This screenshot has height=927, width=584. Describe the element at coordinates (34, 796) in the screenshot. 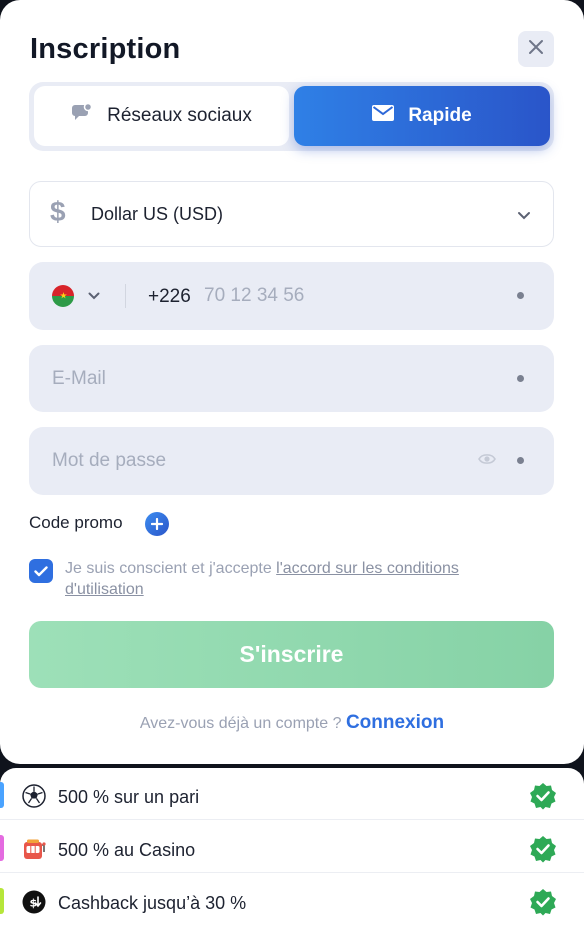

I see `soccer-ball-icon` at that location.